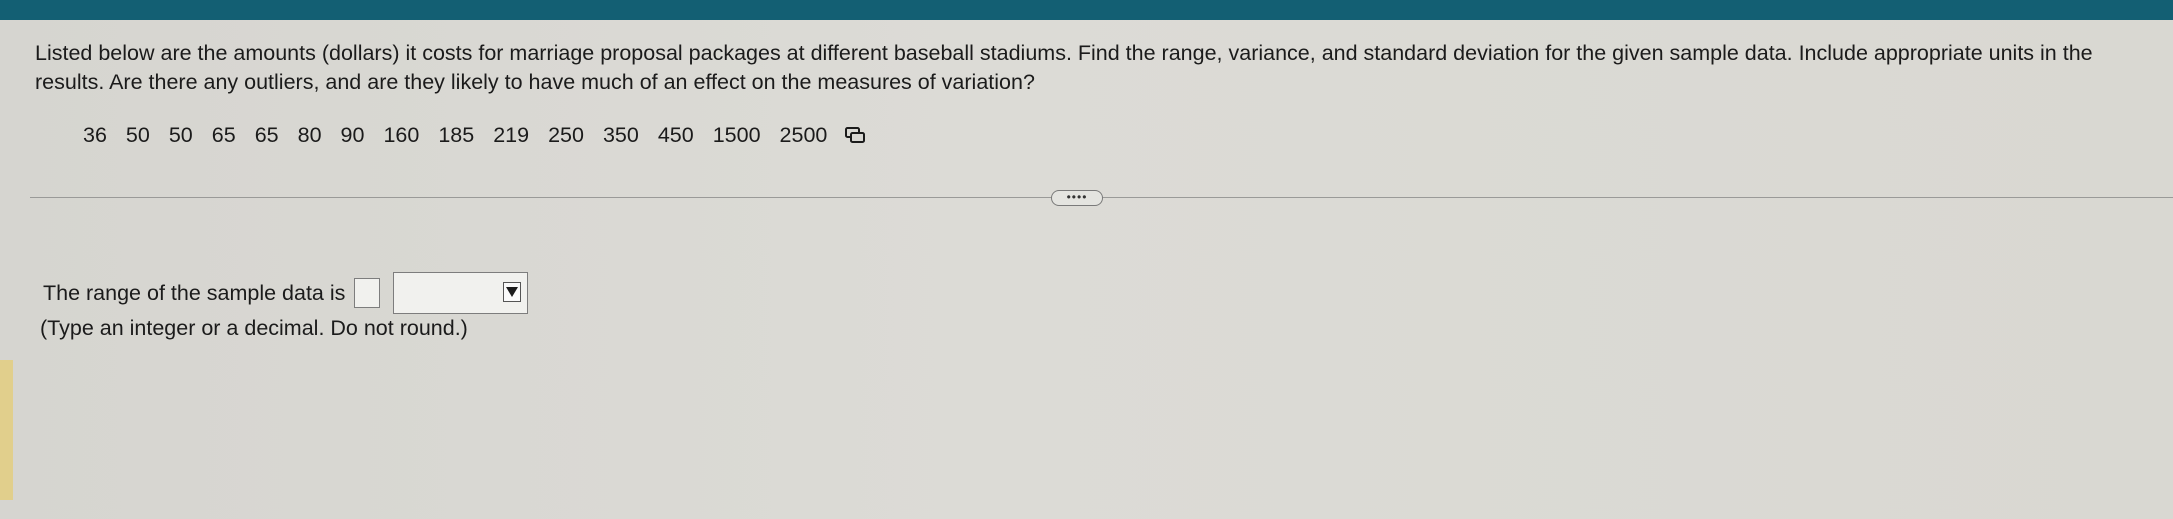 The height and width of the screenshot is (519, 2173). I want to click on answer-line: The range of the sample data is, so click(286, 293).